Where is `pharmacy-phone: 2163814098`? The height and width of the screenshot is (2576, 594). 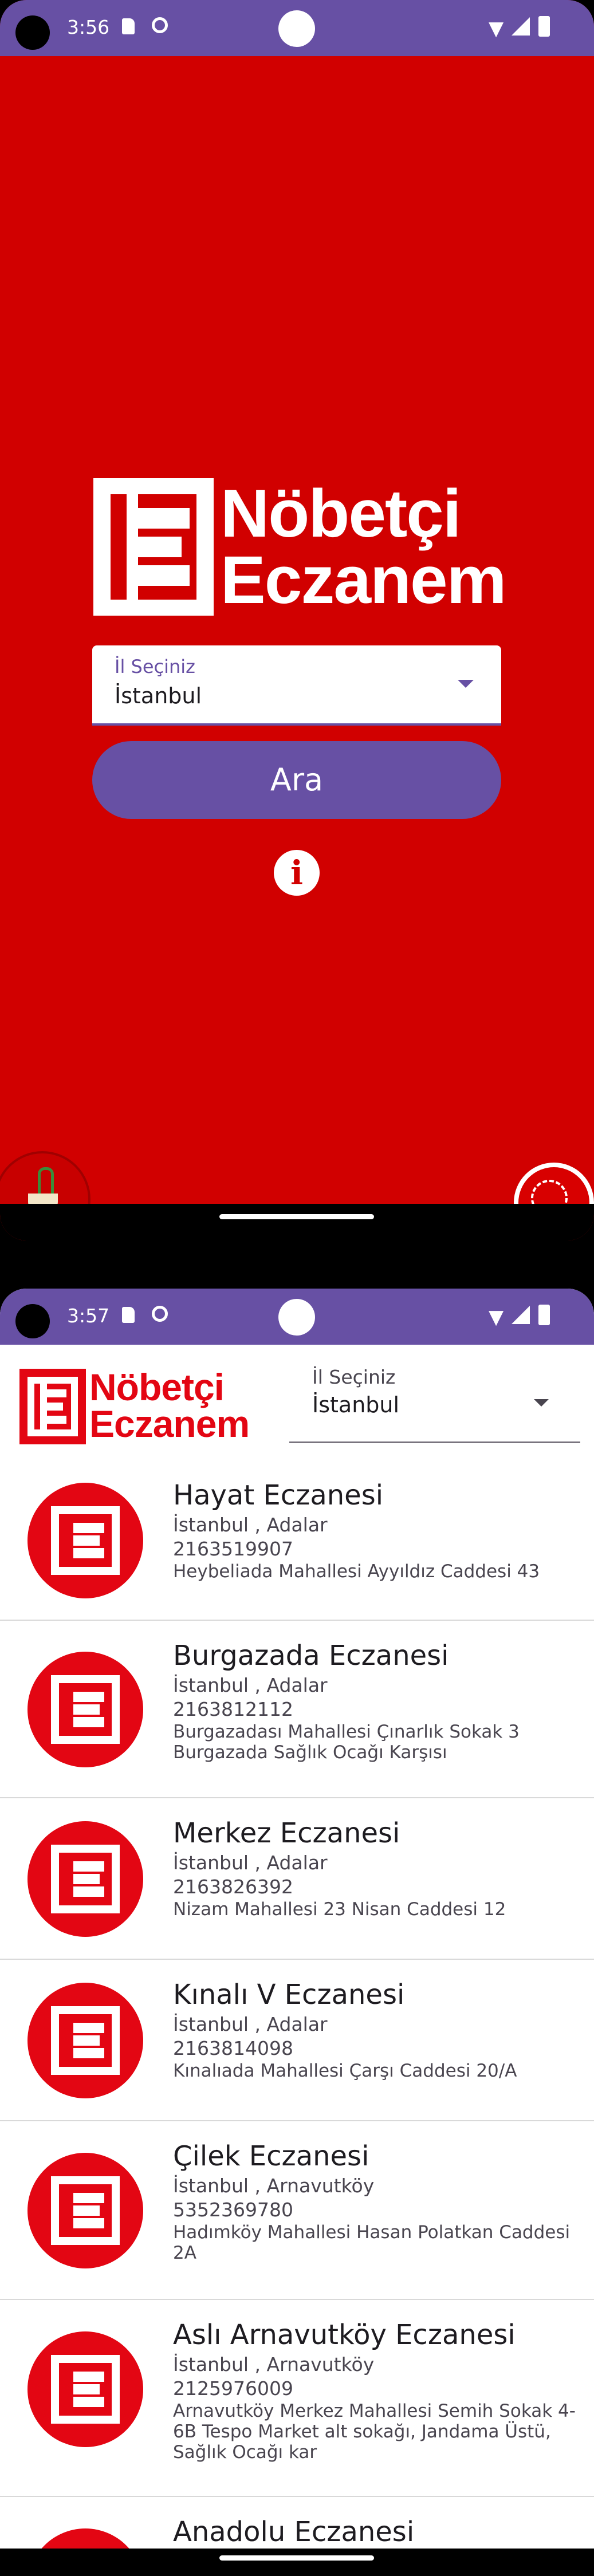 pharmacy-phone: 2163814098 is located at coordinates (378, 2049).